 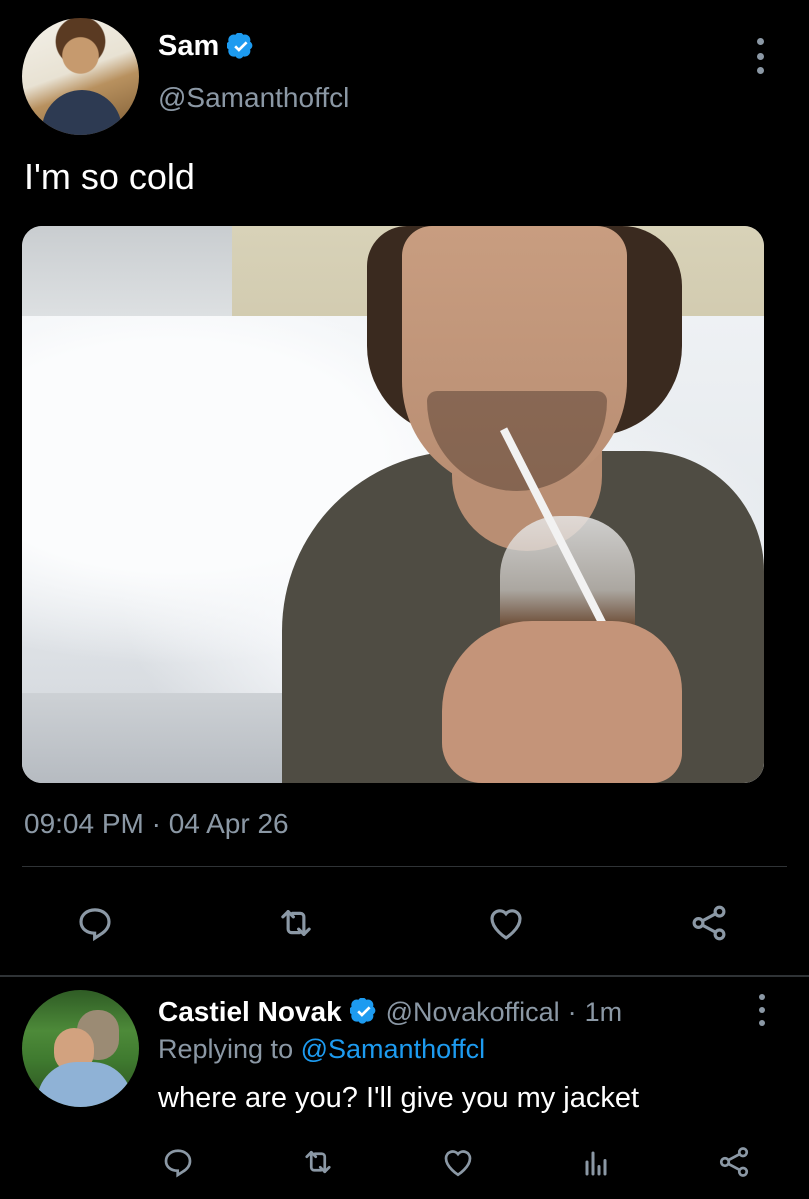 I want to click on tweet-actions, so click(x=404, y=923).